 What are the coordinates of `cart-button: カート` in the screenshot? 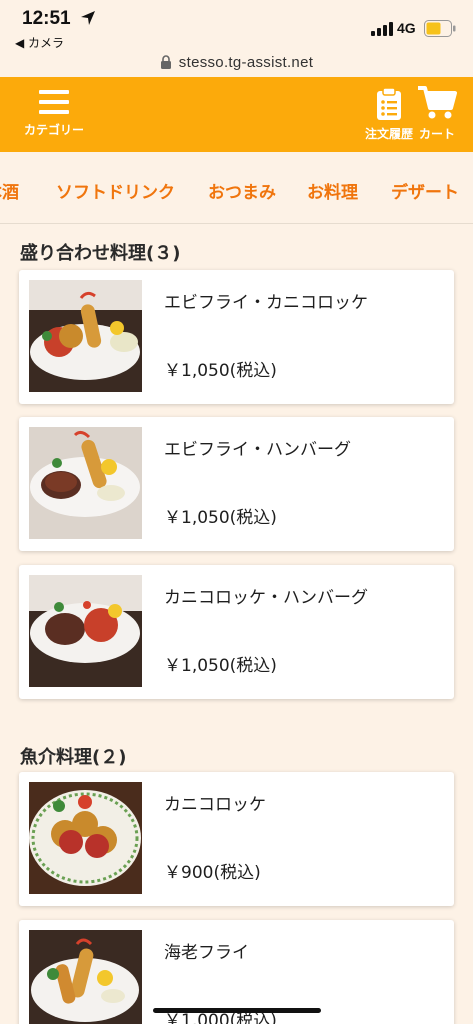 It's located at (437, 113).